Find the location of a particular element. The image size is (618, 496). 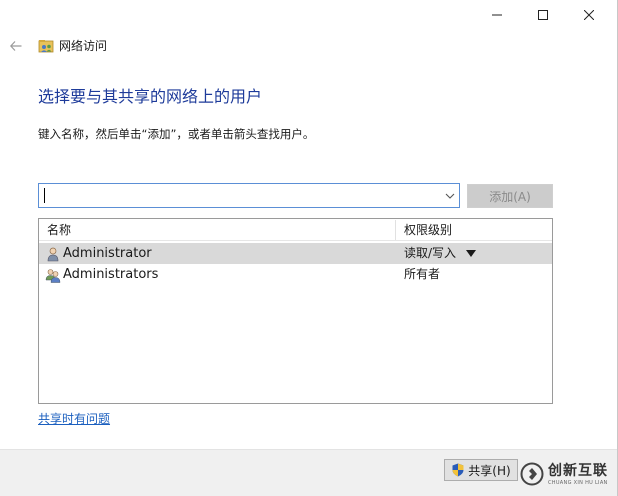

list-header: 名称 权限级别 is located at coordinates (295, 230).